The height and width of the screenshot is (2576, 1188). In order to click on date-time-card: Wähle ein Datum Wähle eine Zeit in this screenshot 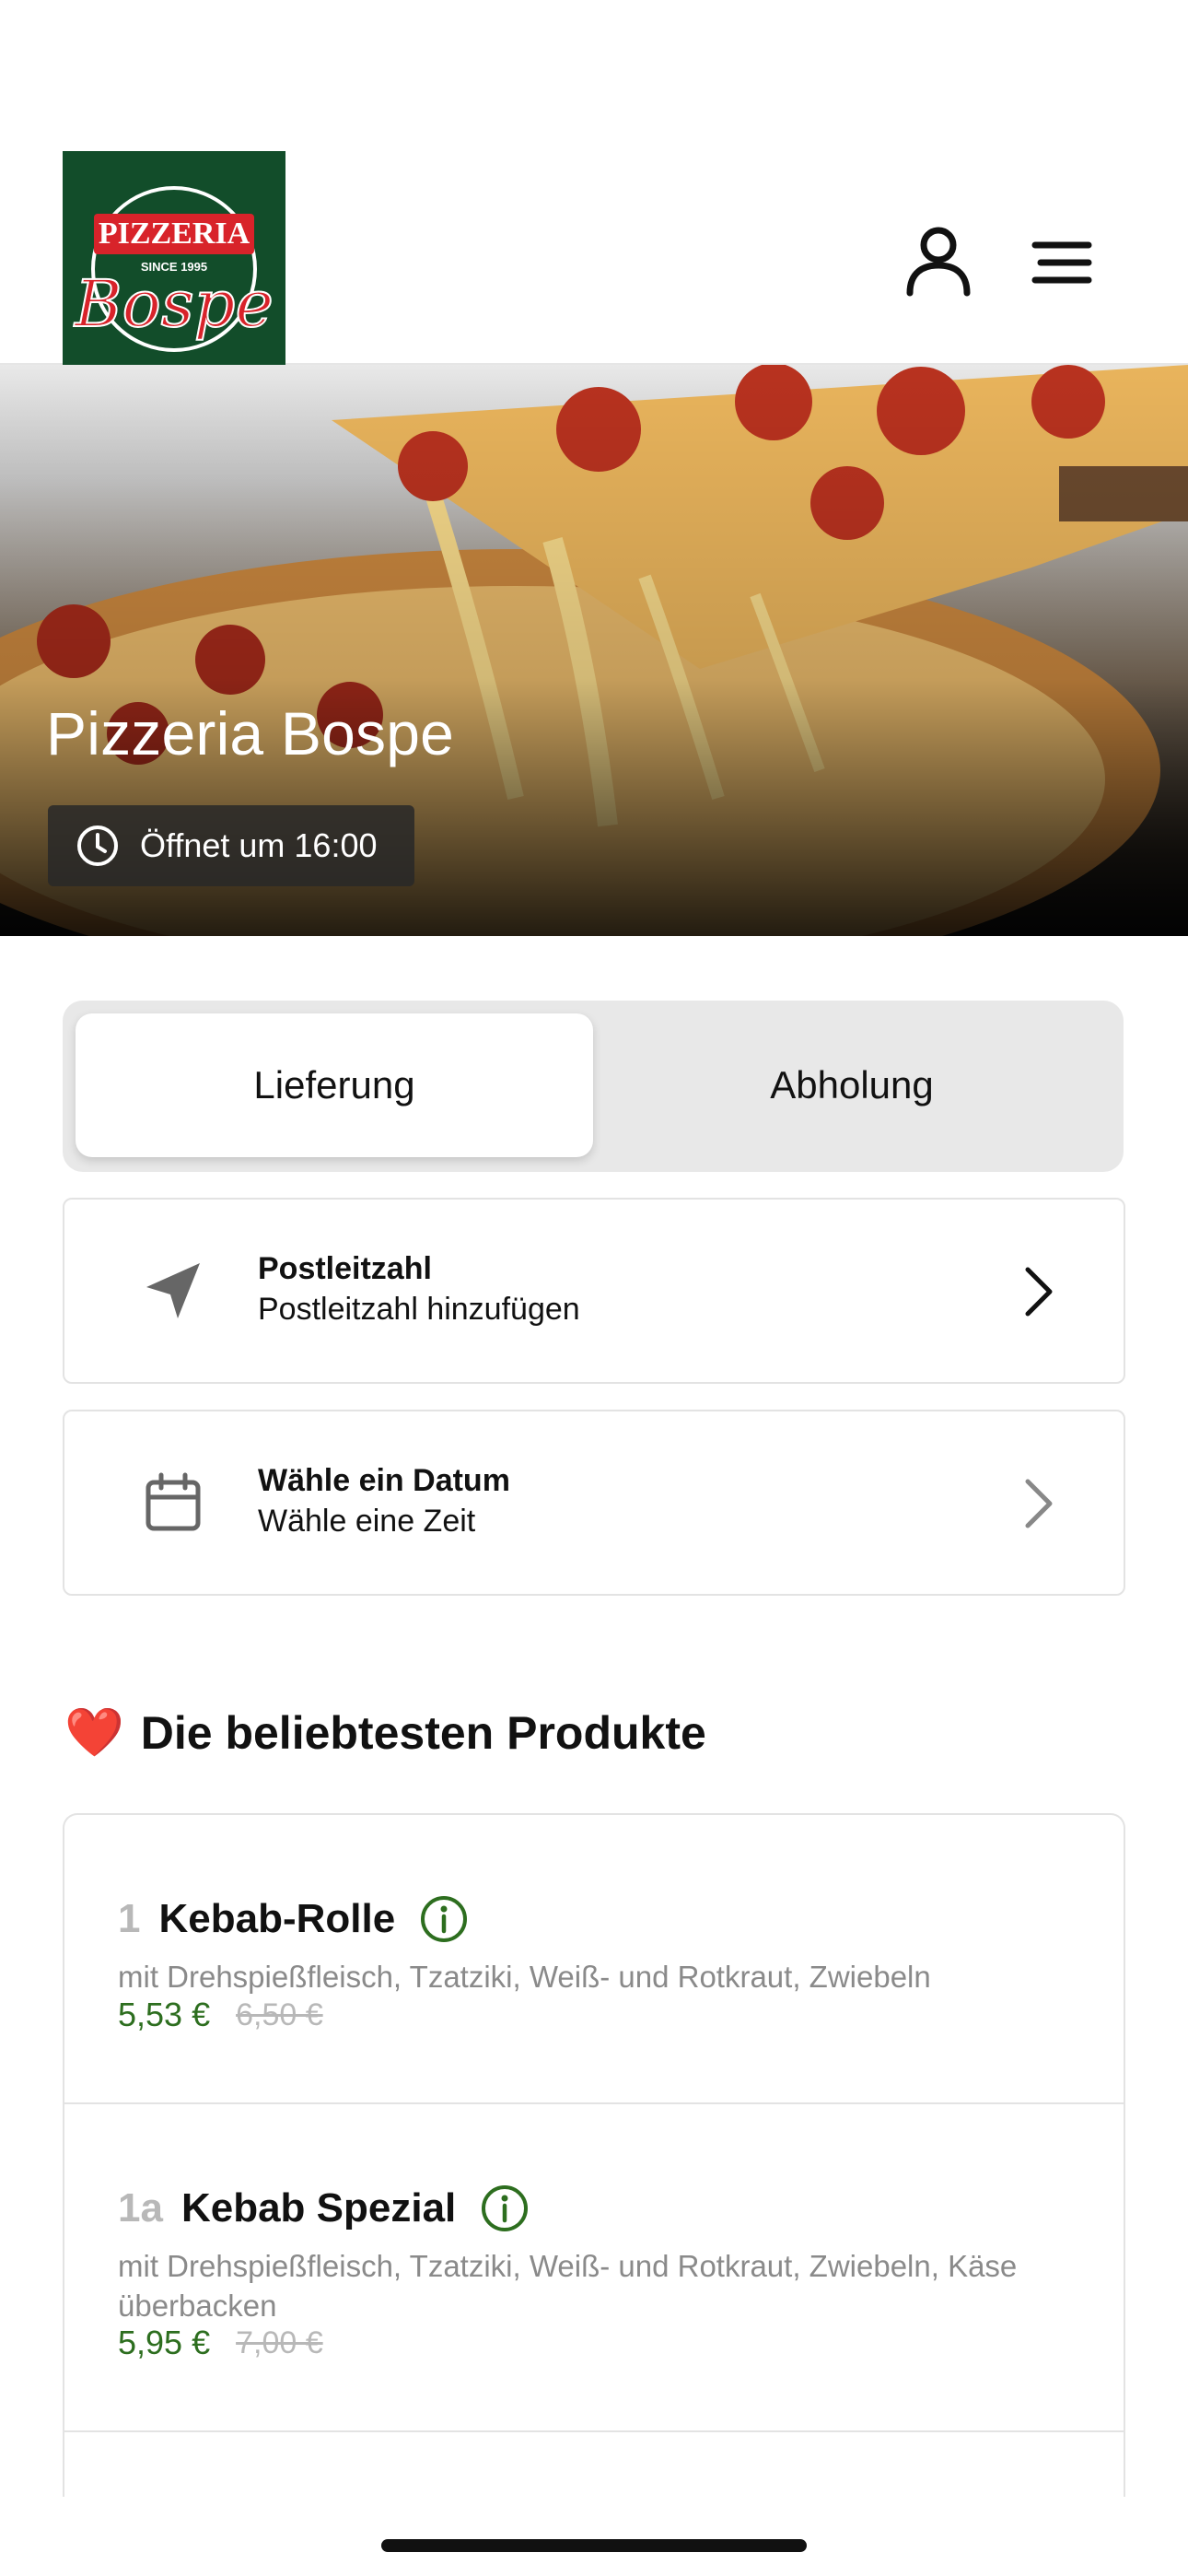, I will do `click(594, 1503)`.